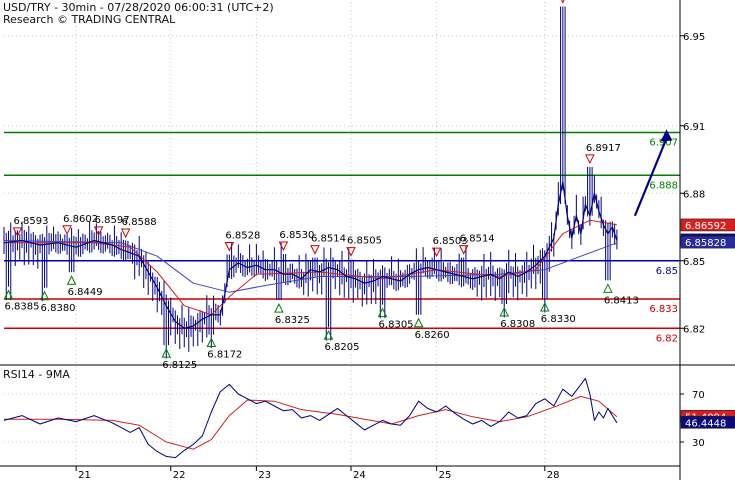  Describe the element at coordinates (694, 194) in the screenshot. I see `price-tick-label: 6.88` at that location.